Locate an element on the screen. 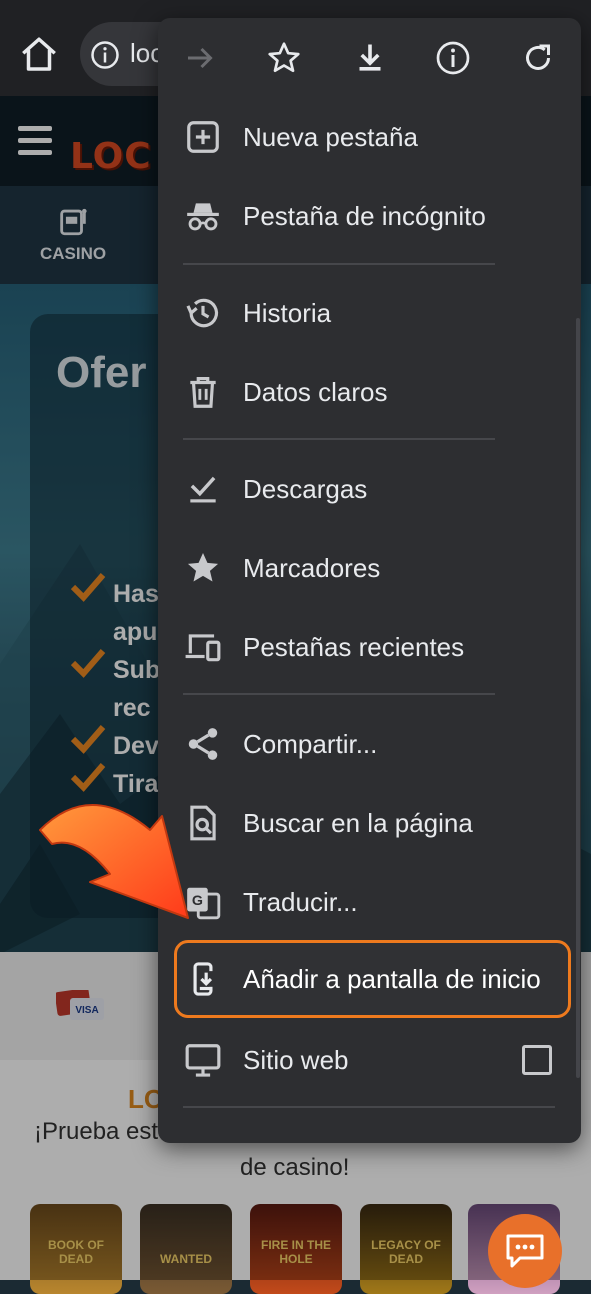 This screenshot has height=1294, width=591. bullet-text: rec is located at coordinates (132, 708).